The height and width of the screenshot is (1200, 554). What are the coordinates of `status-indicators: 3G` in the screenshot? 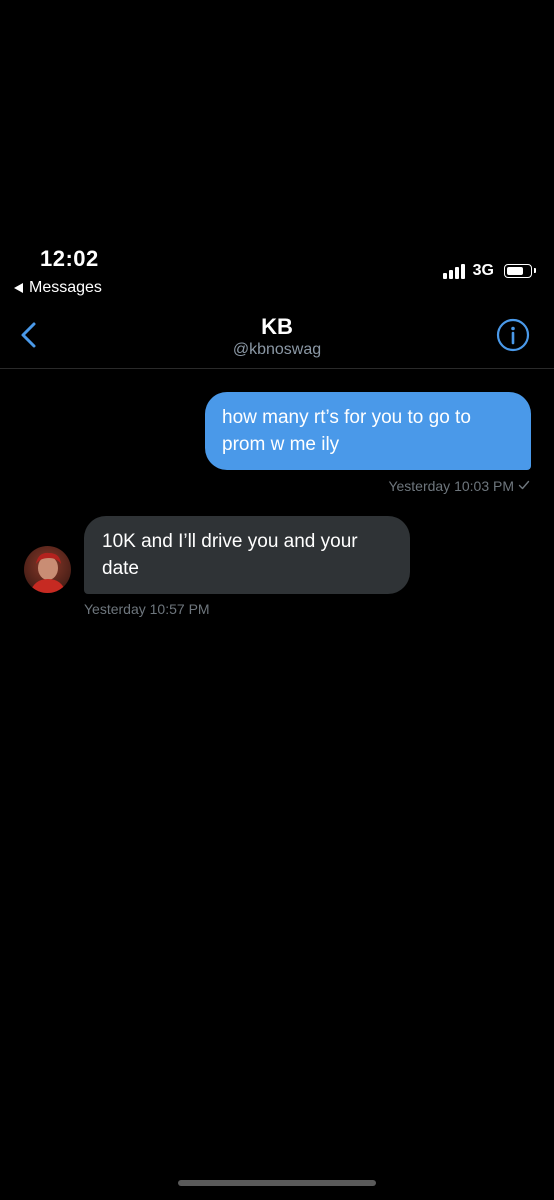 It's located at (489, 271).